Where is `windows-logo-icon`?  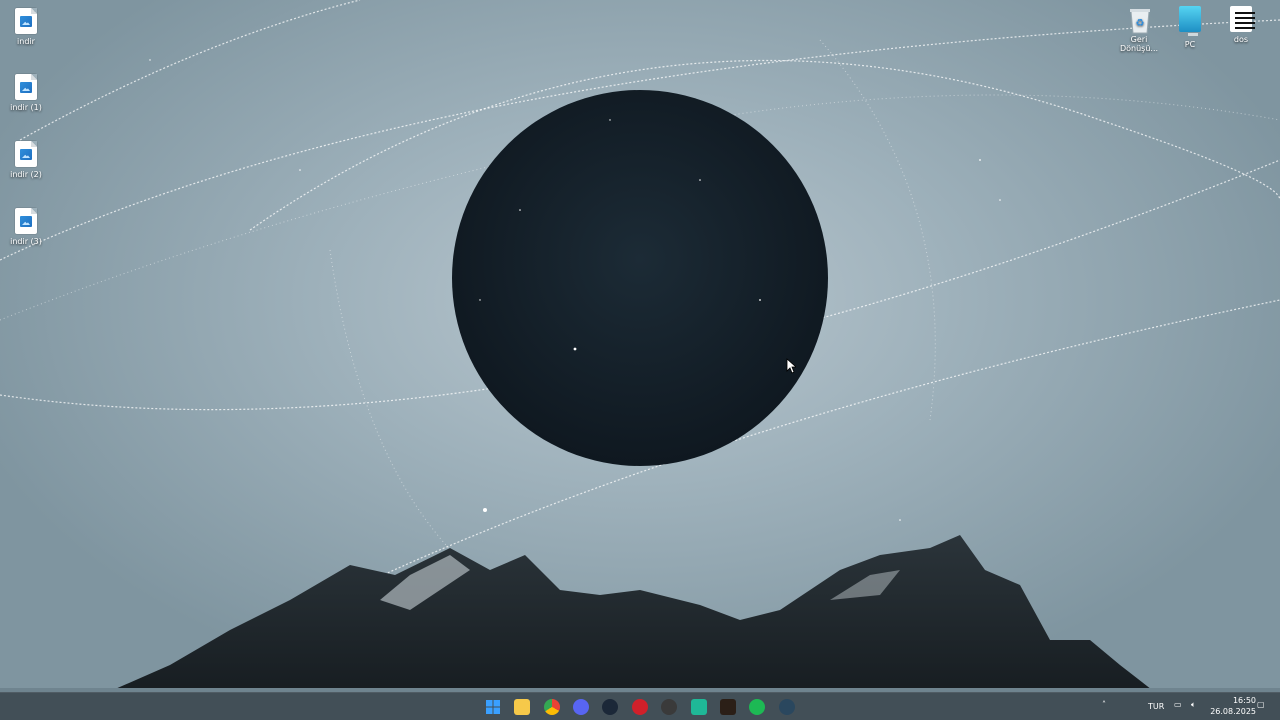 windows-logo-icon is located at coordinates (493, 707).